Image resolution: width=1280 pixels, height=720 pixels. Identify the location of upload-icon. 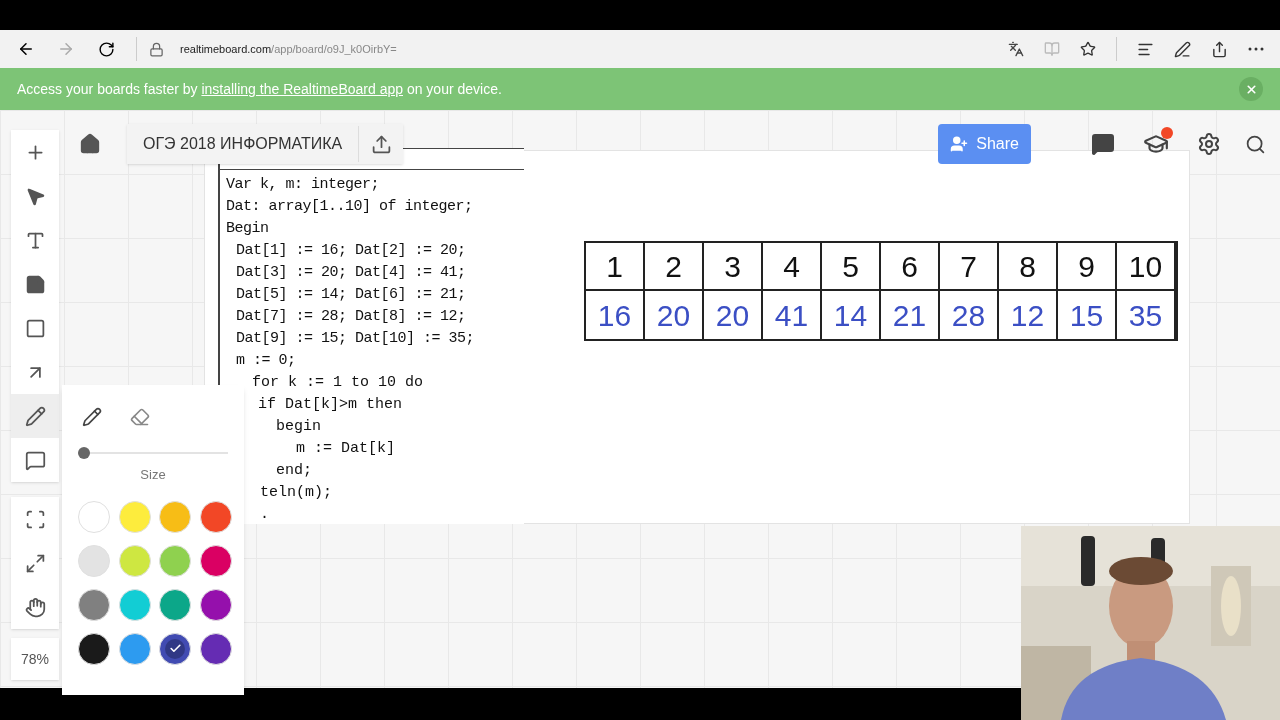
(381, 144).